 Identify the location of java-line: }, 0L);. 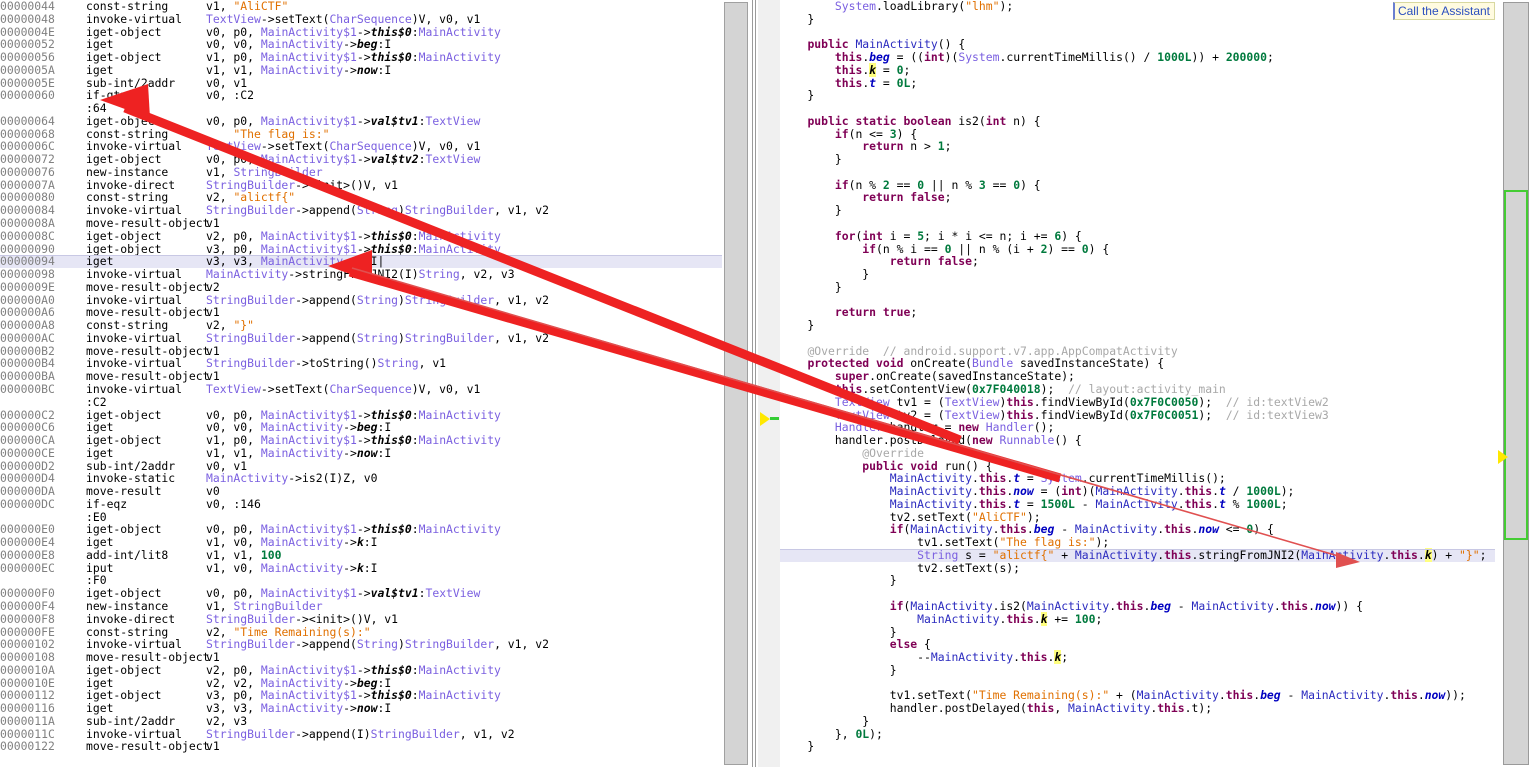
(1137, 734).